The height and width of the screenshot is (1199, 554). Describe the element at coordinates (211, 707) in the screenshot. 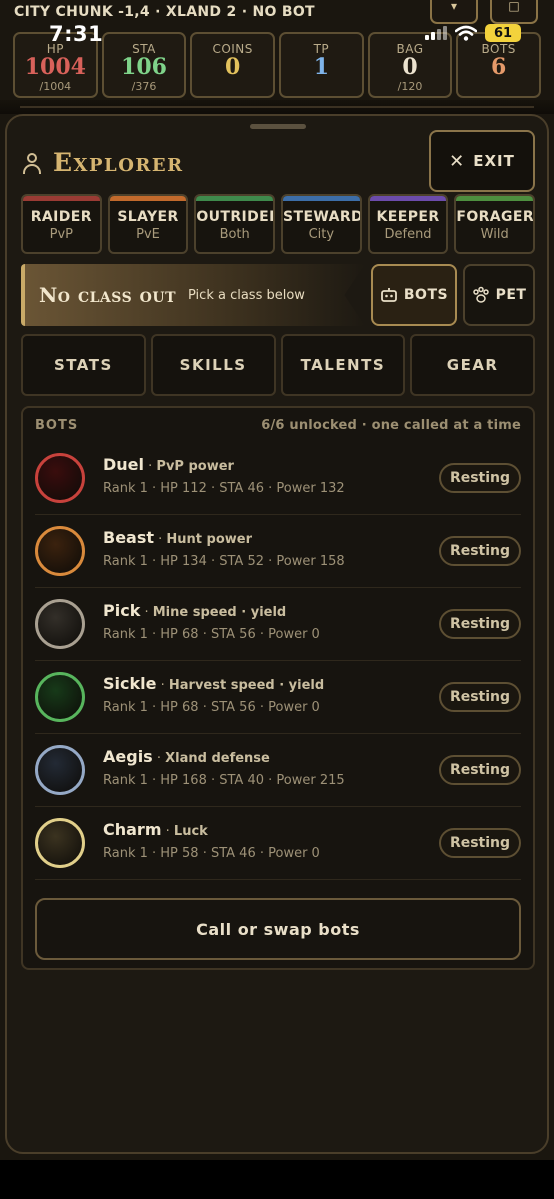

I see `bot-stats: Rank 1 · HP 68 · STA 56 · Power 0` at that location.